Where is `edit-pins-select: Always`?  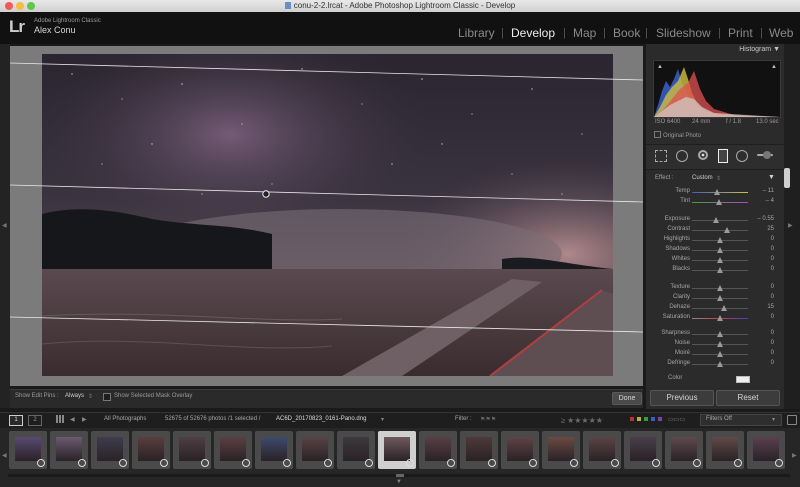
edit-pins-select: Always is located at coordinates (74, 396).